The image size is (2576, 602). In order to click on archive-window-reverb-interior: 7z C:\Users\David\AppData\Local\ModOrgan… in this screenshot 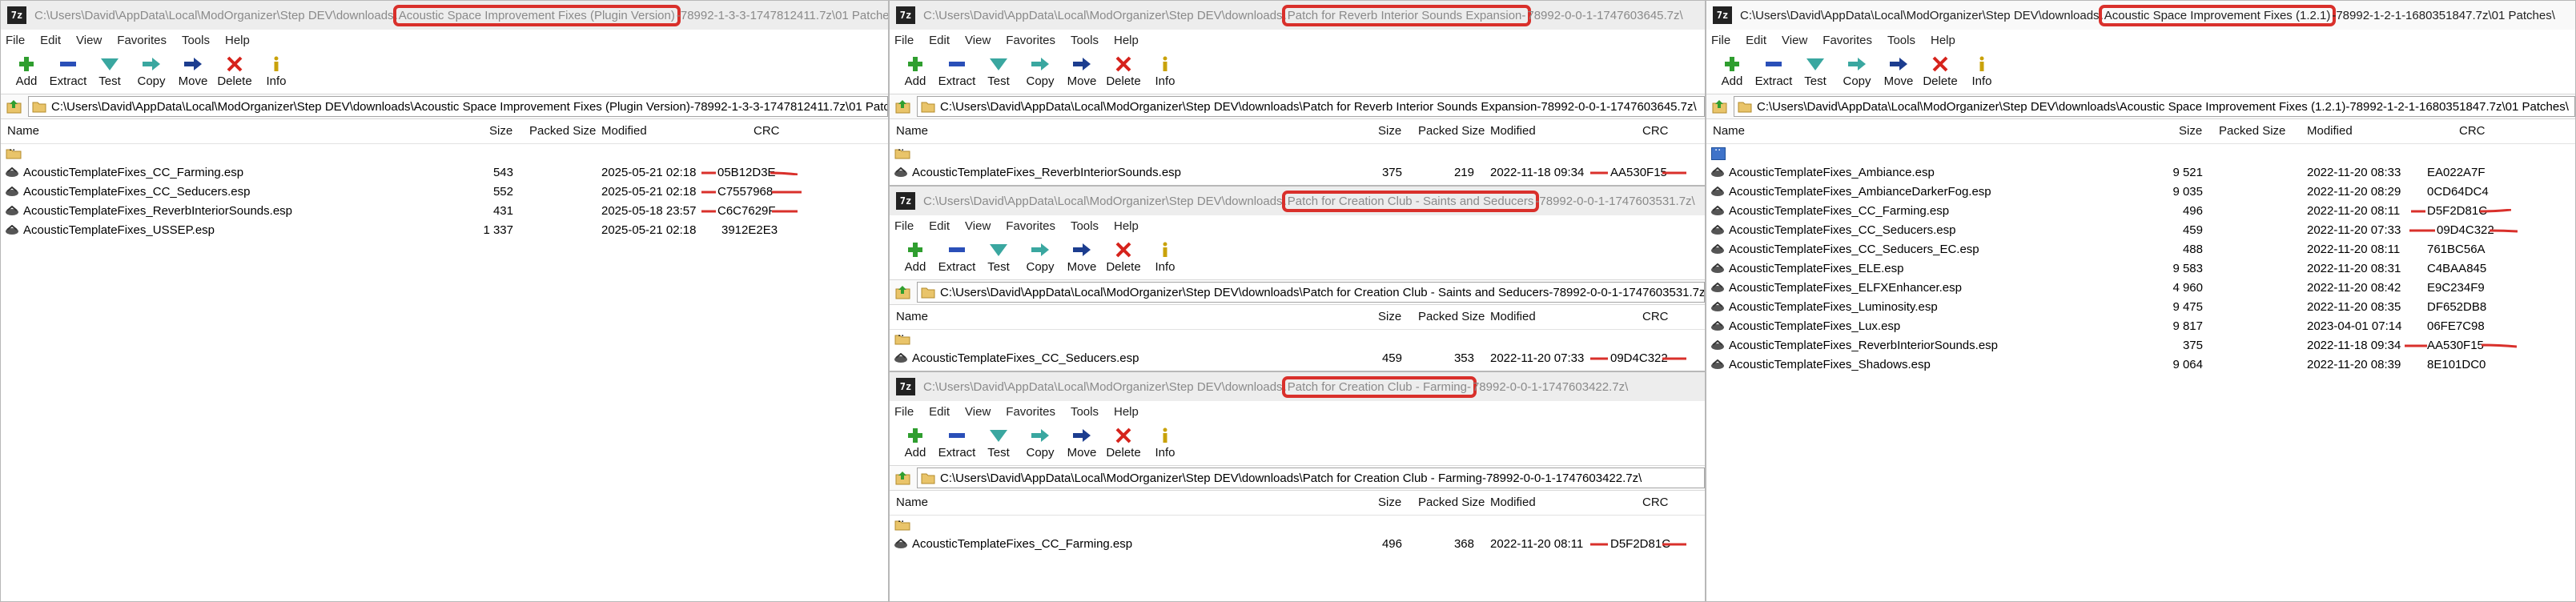, I will do `click(1297, 93)`.